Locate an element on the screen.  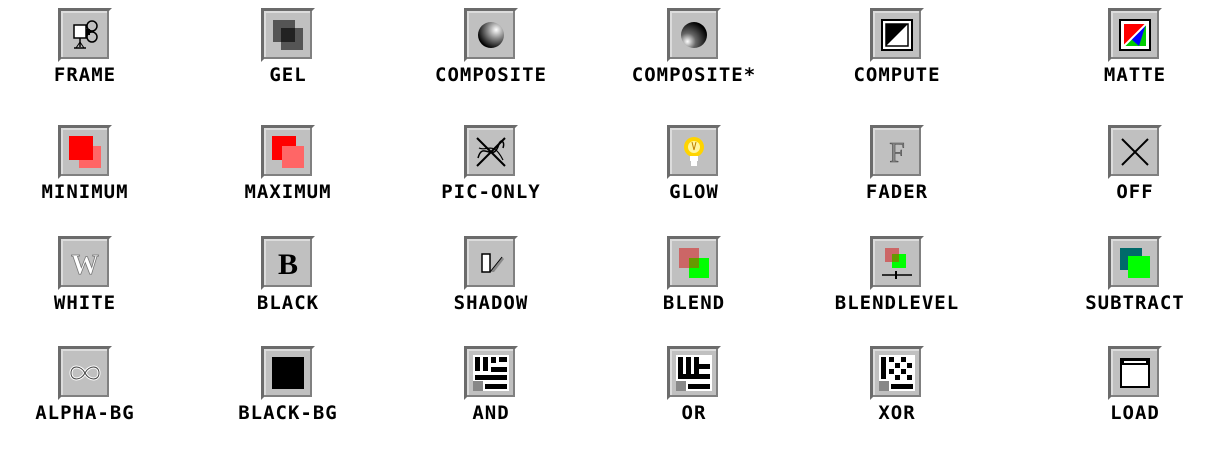
tool-composite: COMPOSITE* is located at coordinates (694, 63).